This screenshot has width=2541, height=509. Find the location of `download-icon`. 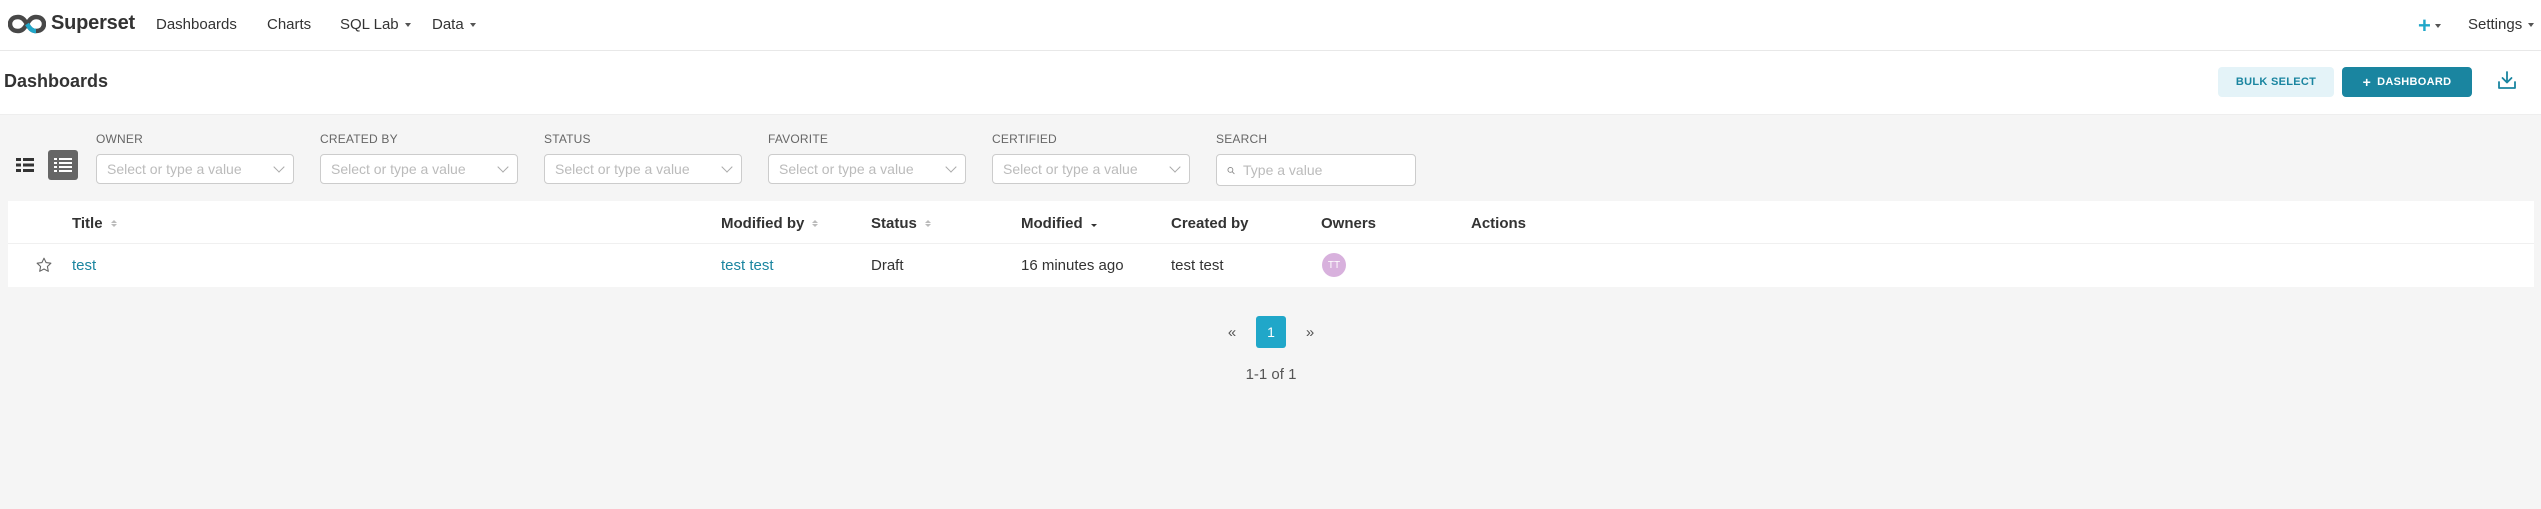

download-icon is located at coordinates (2507, 82).